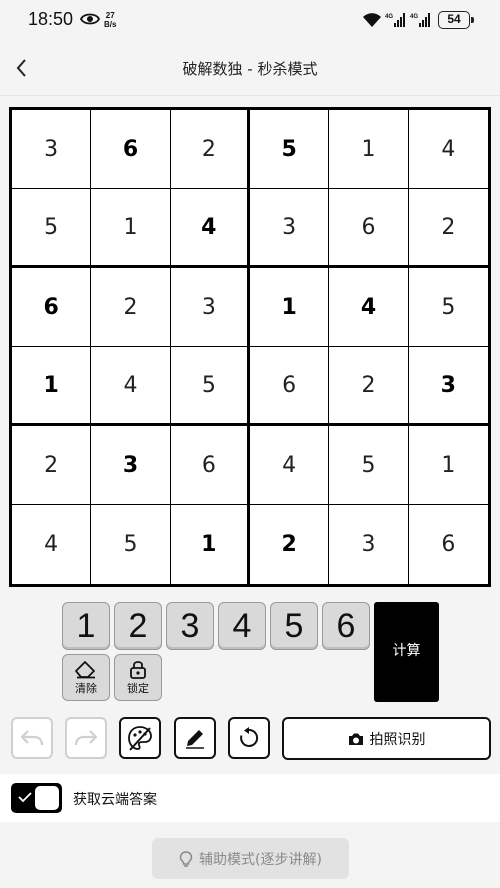  I want to click on cloud-answer-toggle, so click(36, 798).